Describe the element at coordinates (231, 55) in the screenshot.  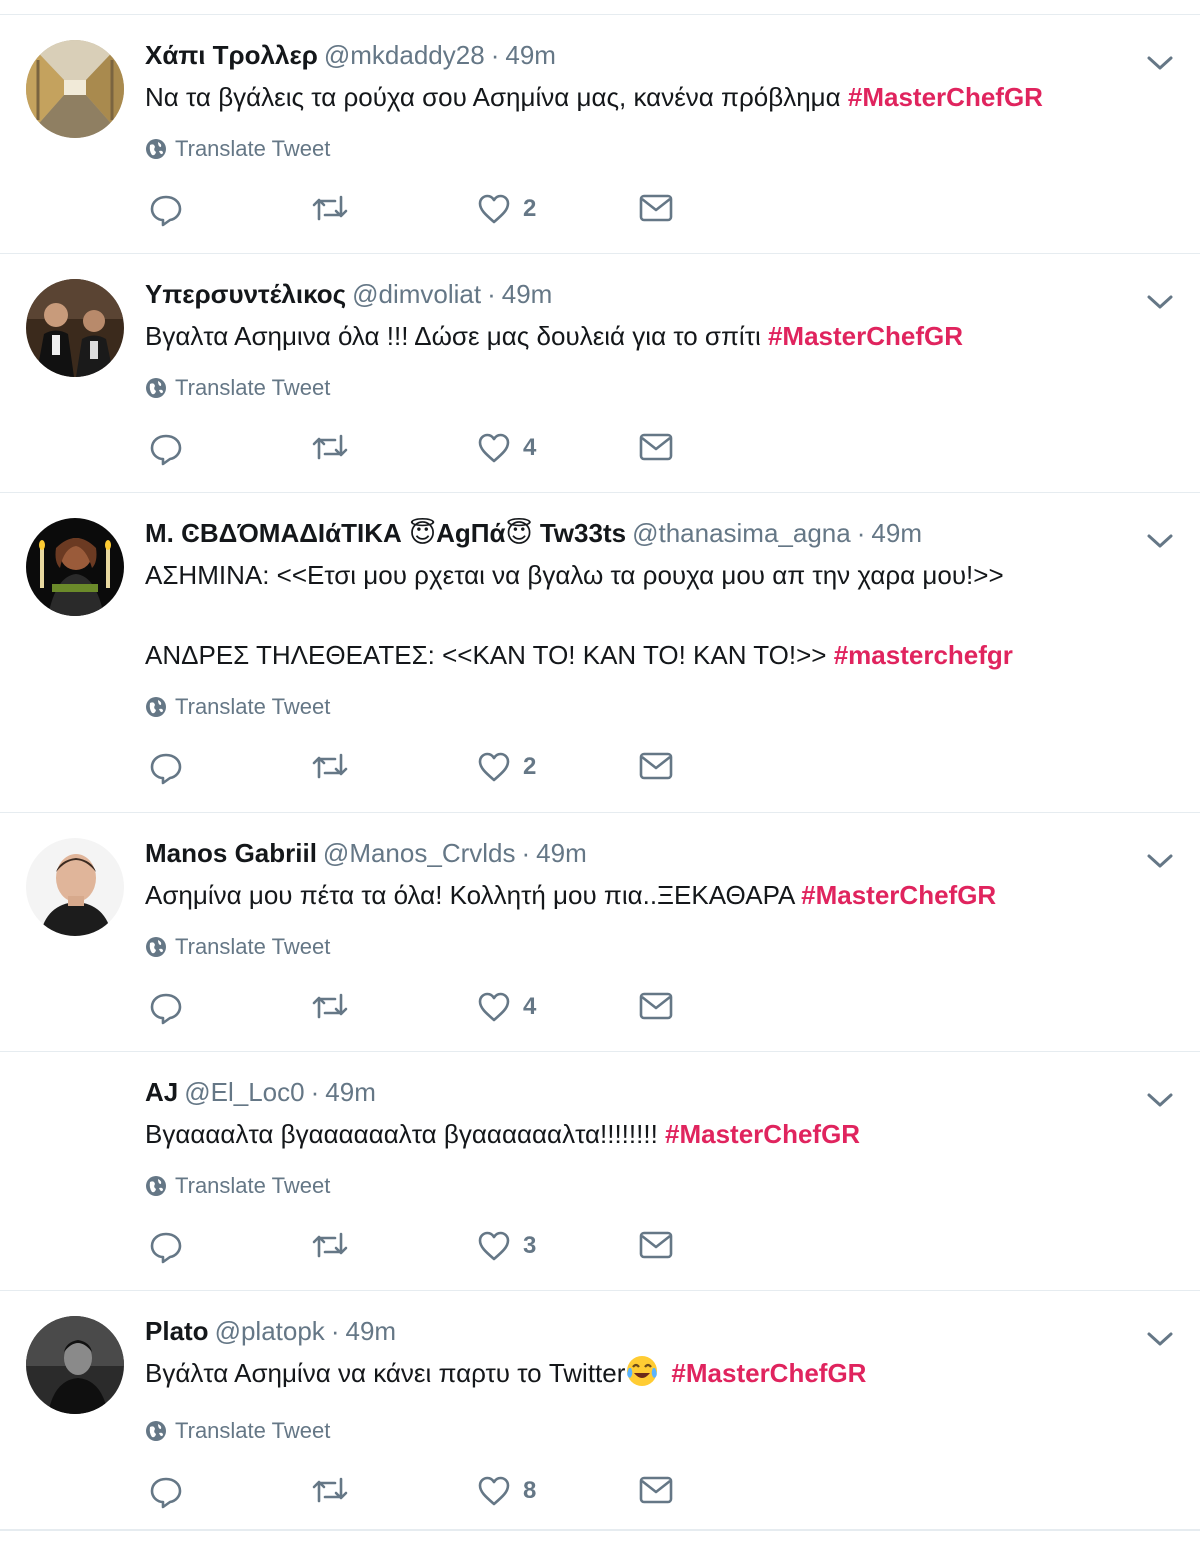
I see `display-name: Χάπι Τρολλερ` at that location.